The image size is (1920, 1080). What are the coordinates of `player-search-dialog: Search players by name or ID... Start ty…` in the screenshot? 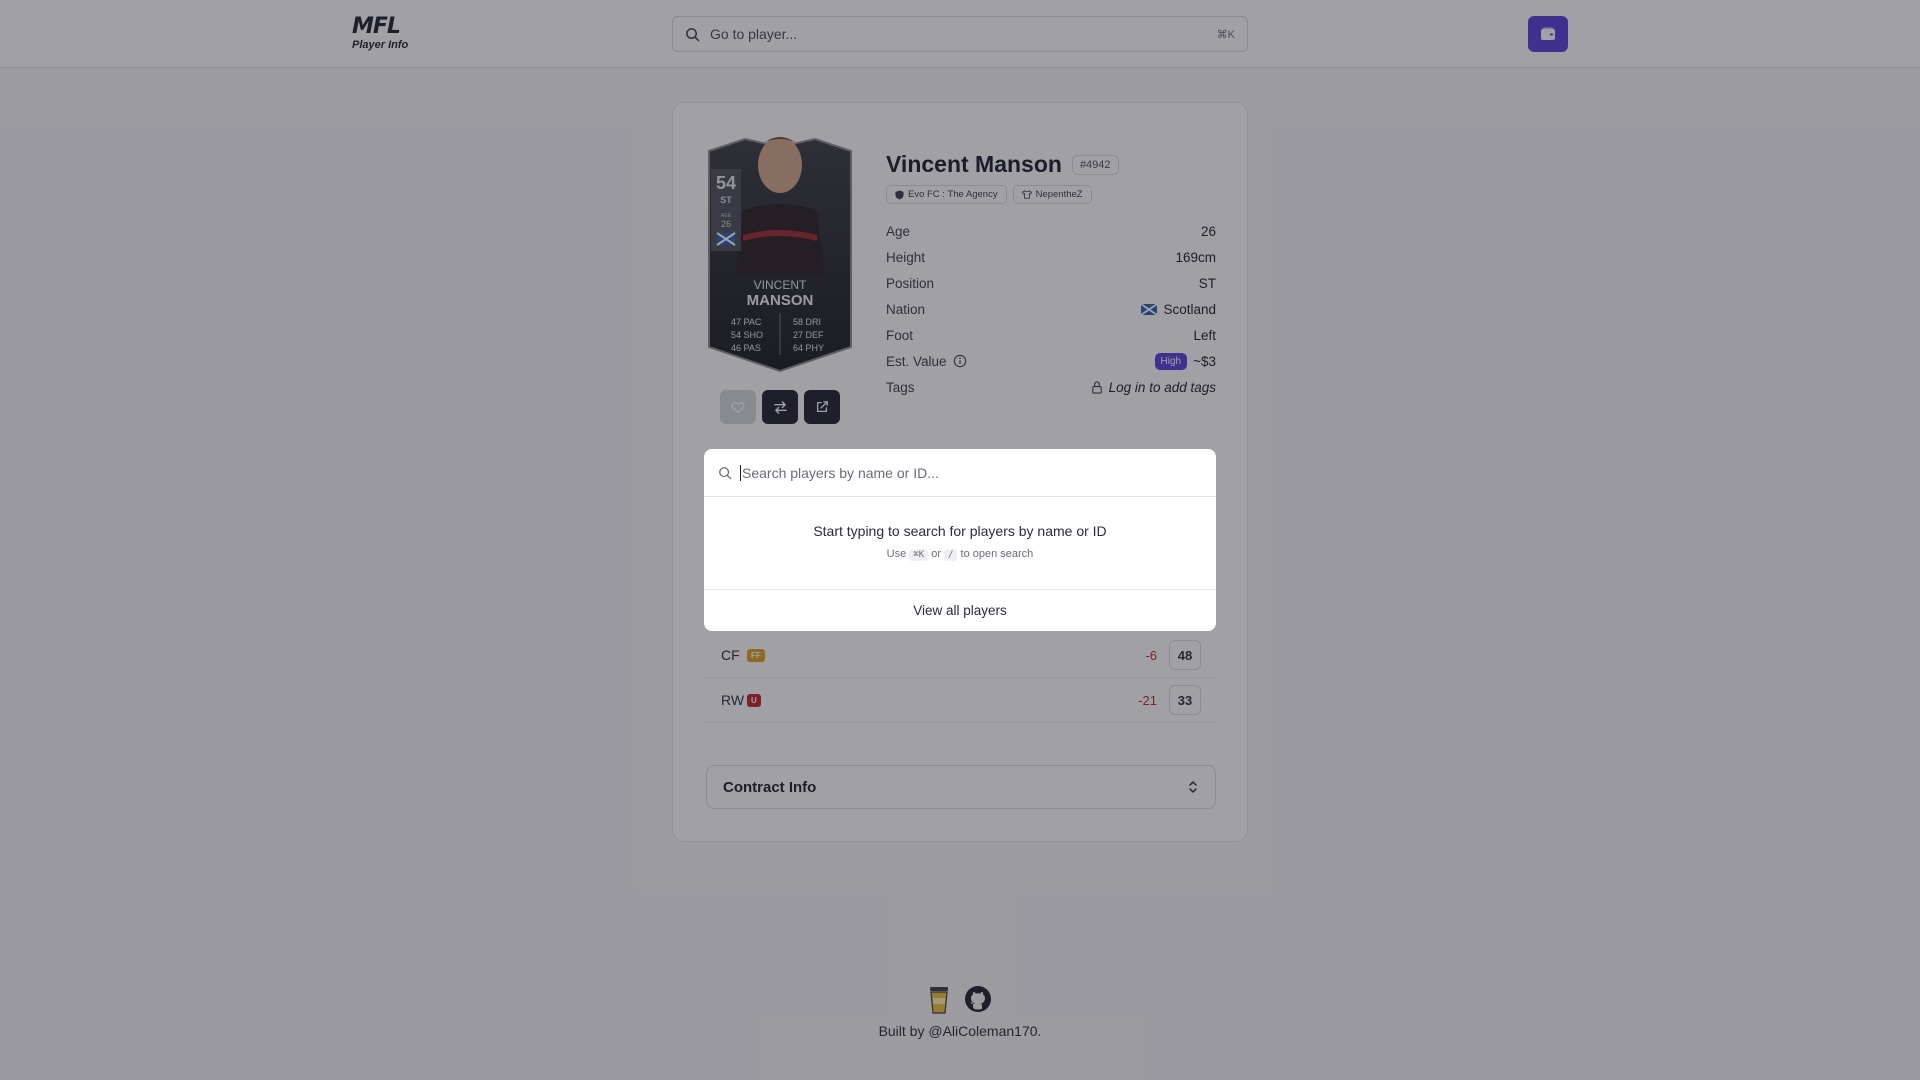 It's located at (960, 540).